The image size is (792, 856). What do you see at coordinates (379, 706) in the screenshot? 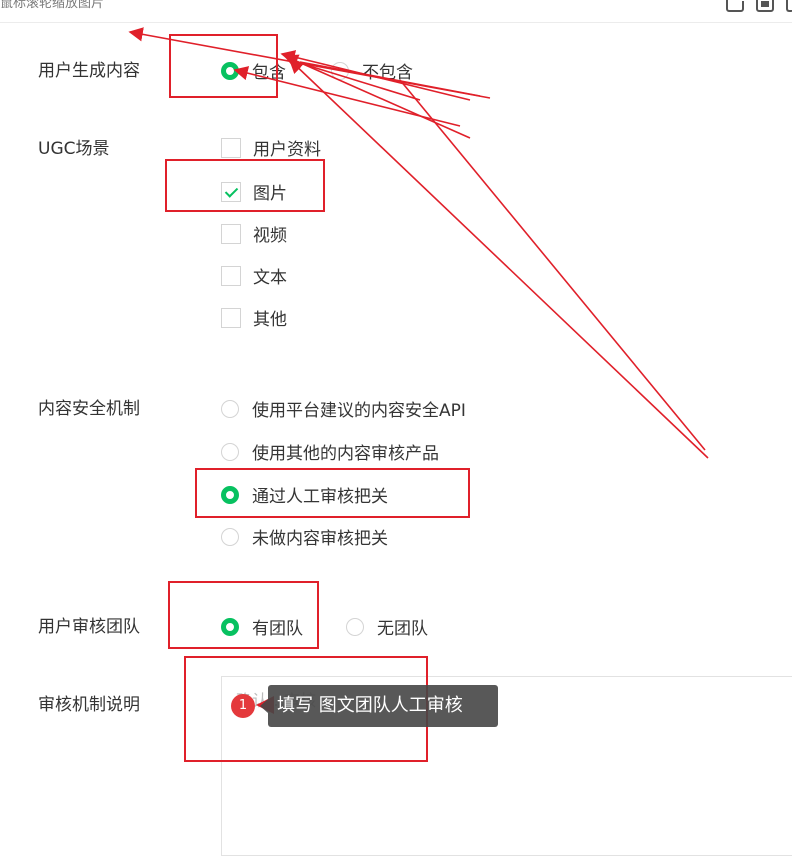
I see `annotation-tooltip: 填写 图文团队人工审核` at bounding box center [379, 706].